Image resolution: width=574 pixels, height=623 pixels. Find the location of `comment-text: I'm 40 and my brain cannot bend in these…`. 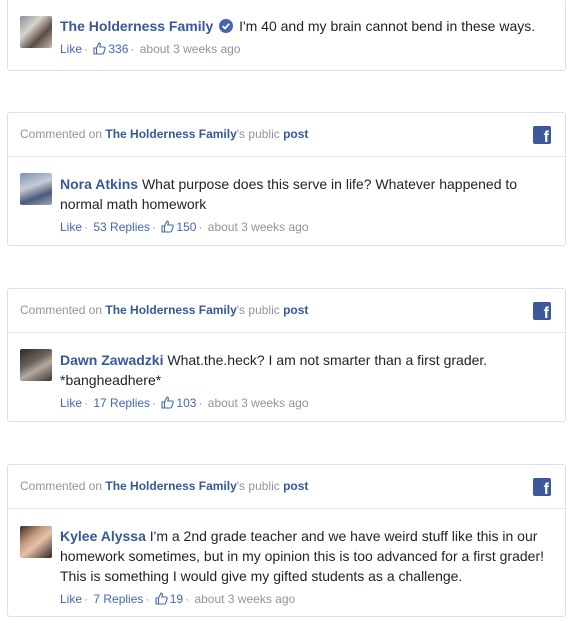

comment-text: I'm 40 and my brain cannot bend in these… is located at coordinates (387, 26).